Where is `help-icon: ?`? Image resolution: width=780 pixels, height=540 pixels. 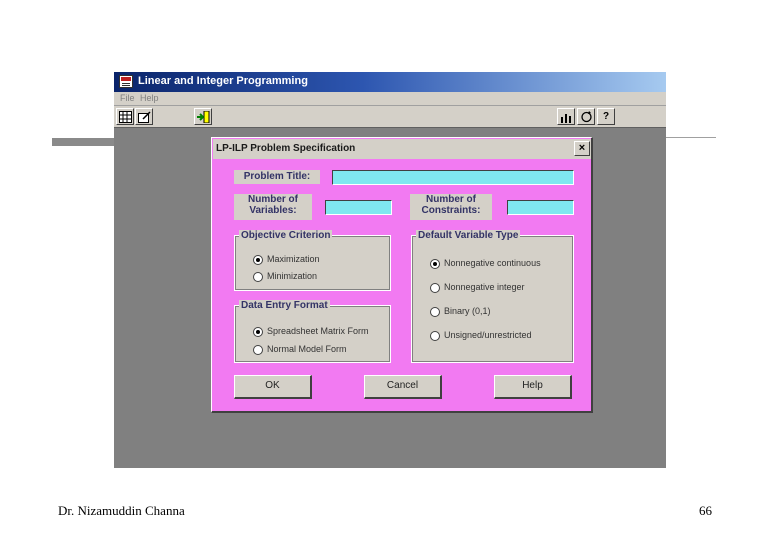
help-icon: ? is located at coordinates (606, 116).